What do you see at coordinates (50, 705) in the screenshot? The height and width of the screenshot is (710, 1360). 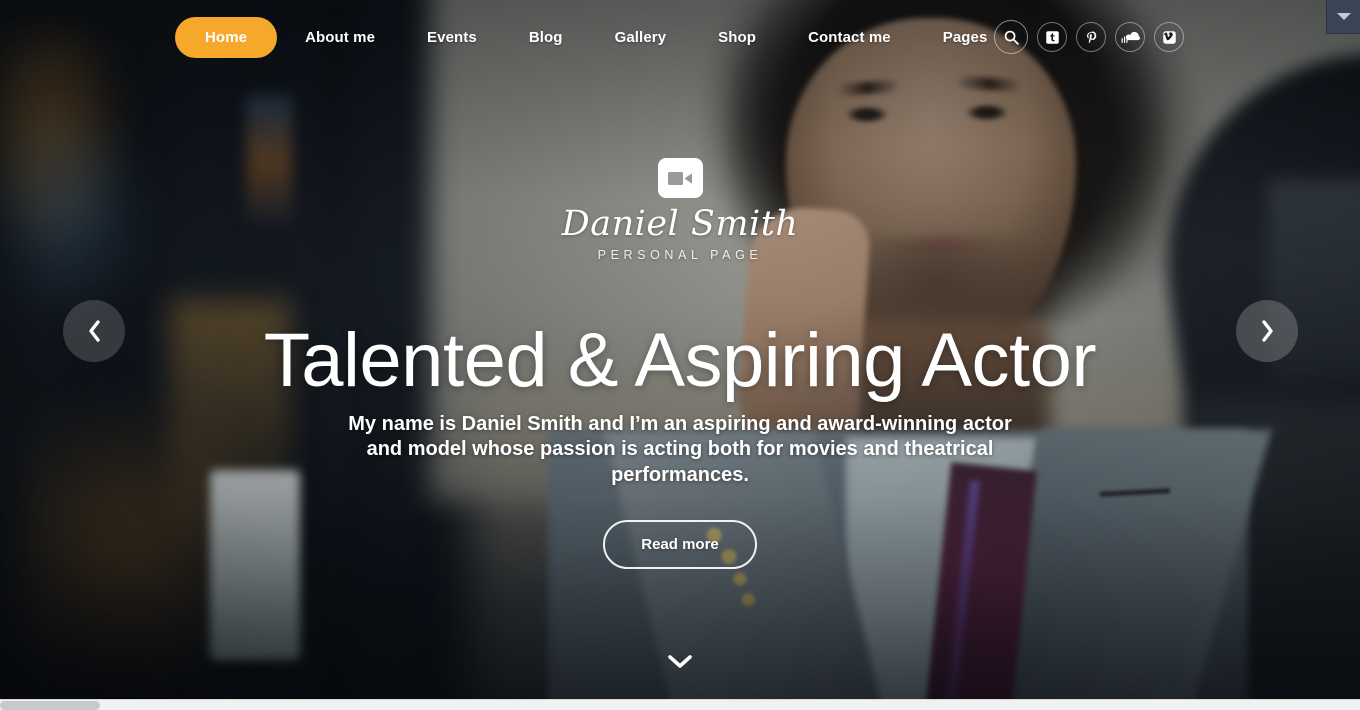 I see `scrollbar-thumb` at bounding box center [50, 705].